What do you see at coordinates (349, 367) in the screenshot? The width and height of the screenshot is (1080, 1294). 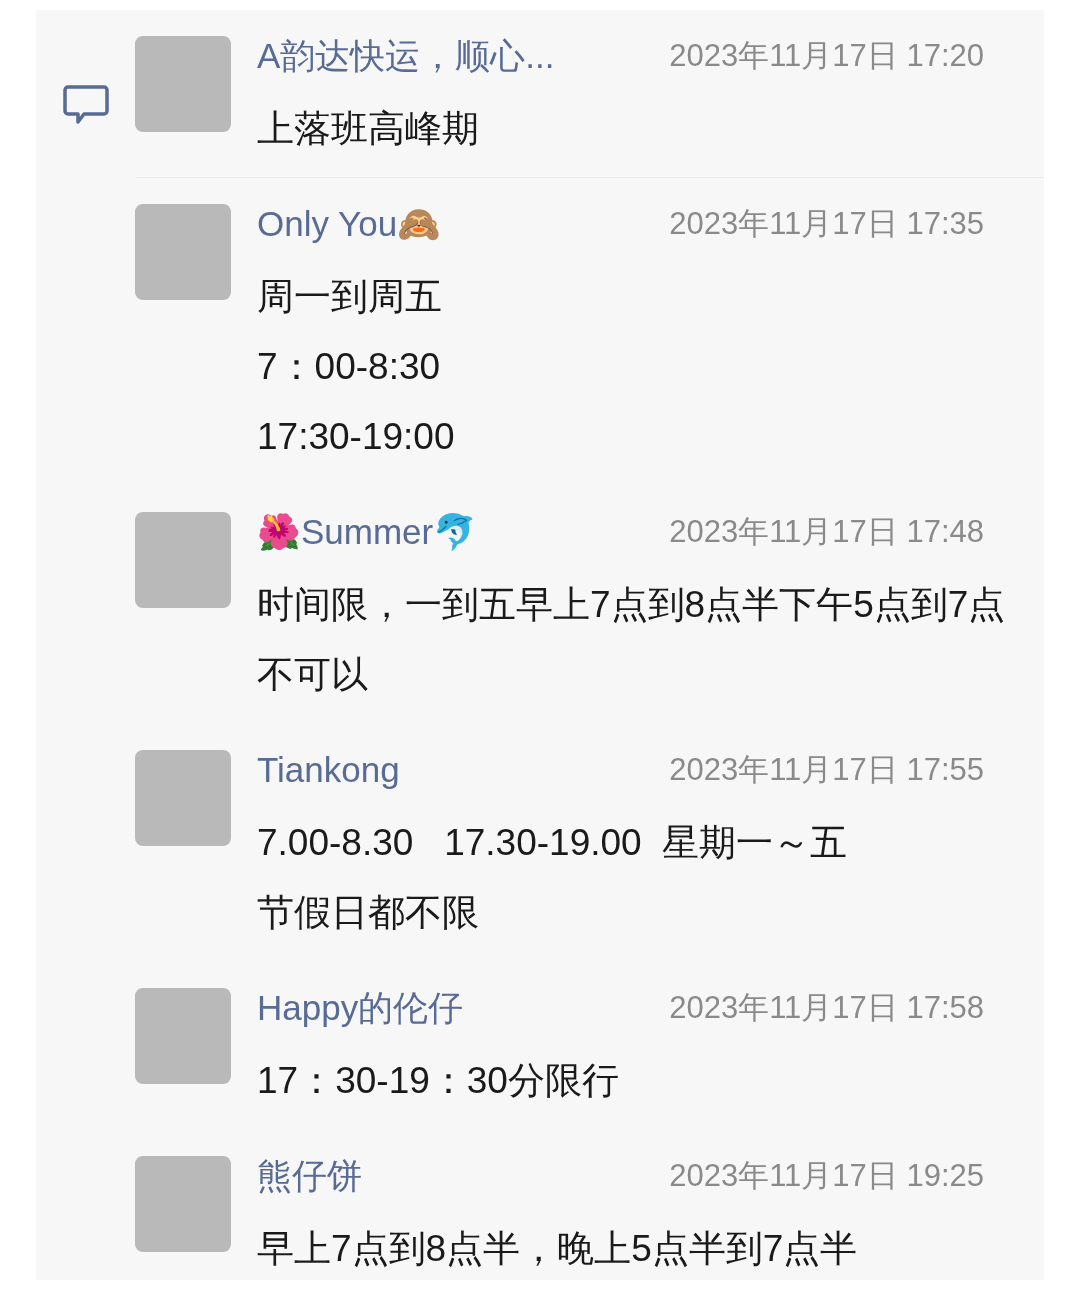 I see `comment-text: 7：00-8:30` at bounding box center [349, 367].